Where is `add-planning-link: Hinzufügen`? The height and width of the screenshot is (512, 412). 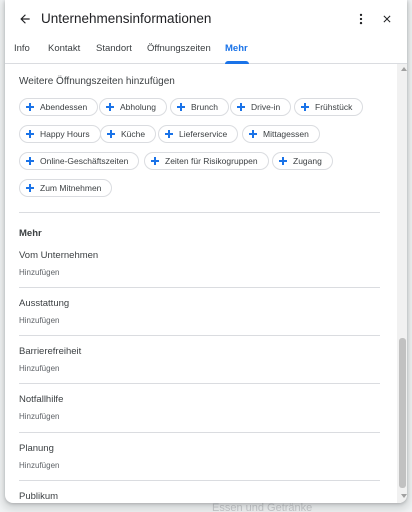 add-planning-link: Hinzufügen is located at coordinates (39, 465).